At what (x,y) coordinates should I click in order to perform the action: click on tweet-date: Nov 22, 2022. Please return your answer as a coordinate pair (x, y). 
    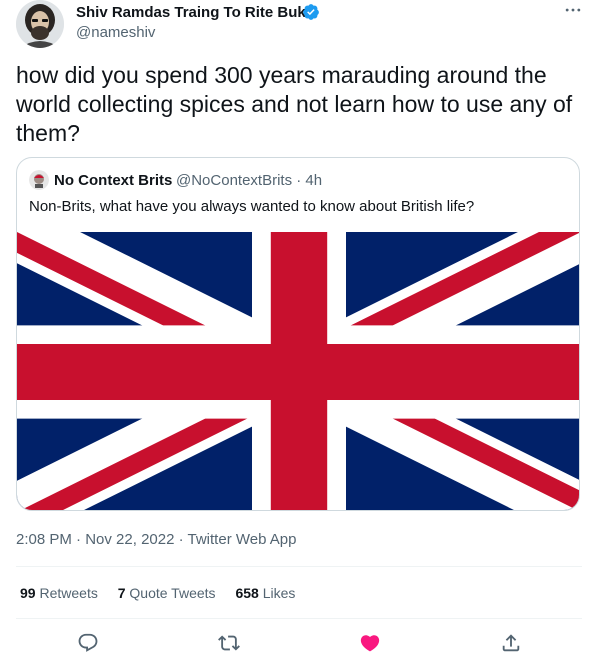
    Looking at the image, I should click on (129, 539).